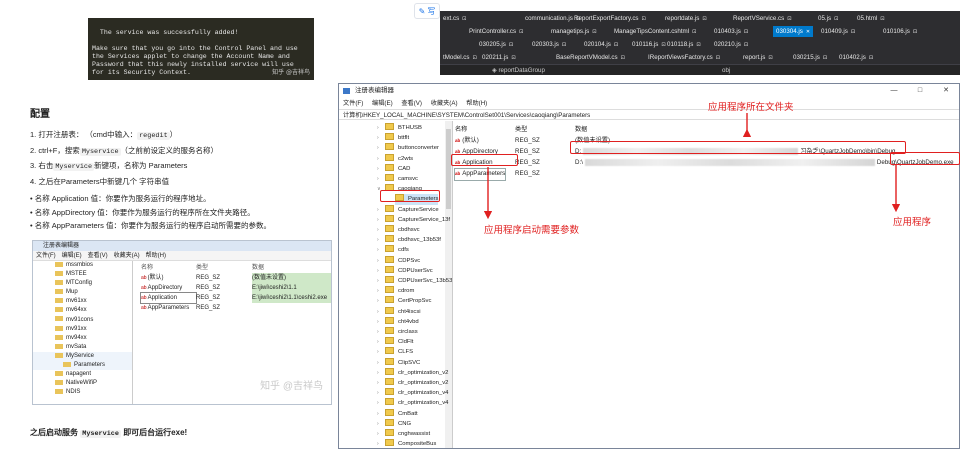 Image resolution: width=960 pixels, height=449 pixels. I want to click on tree-item: c2wts, so click(399, 158).